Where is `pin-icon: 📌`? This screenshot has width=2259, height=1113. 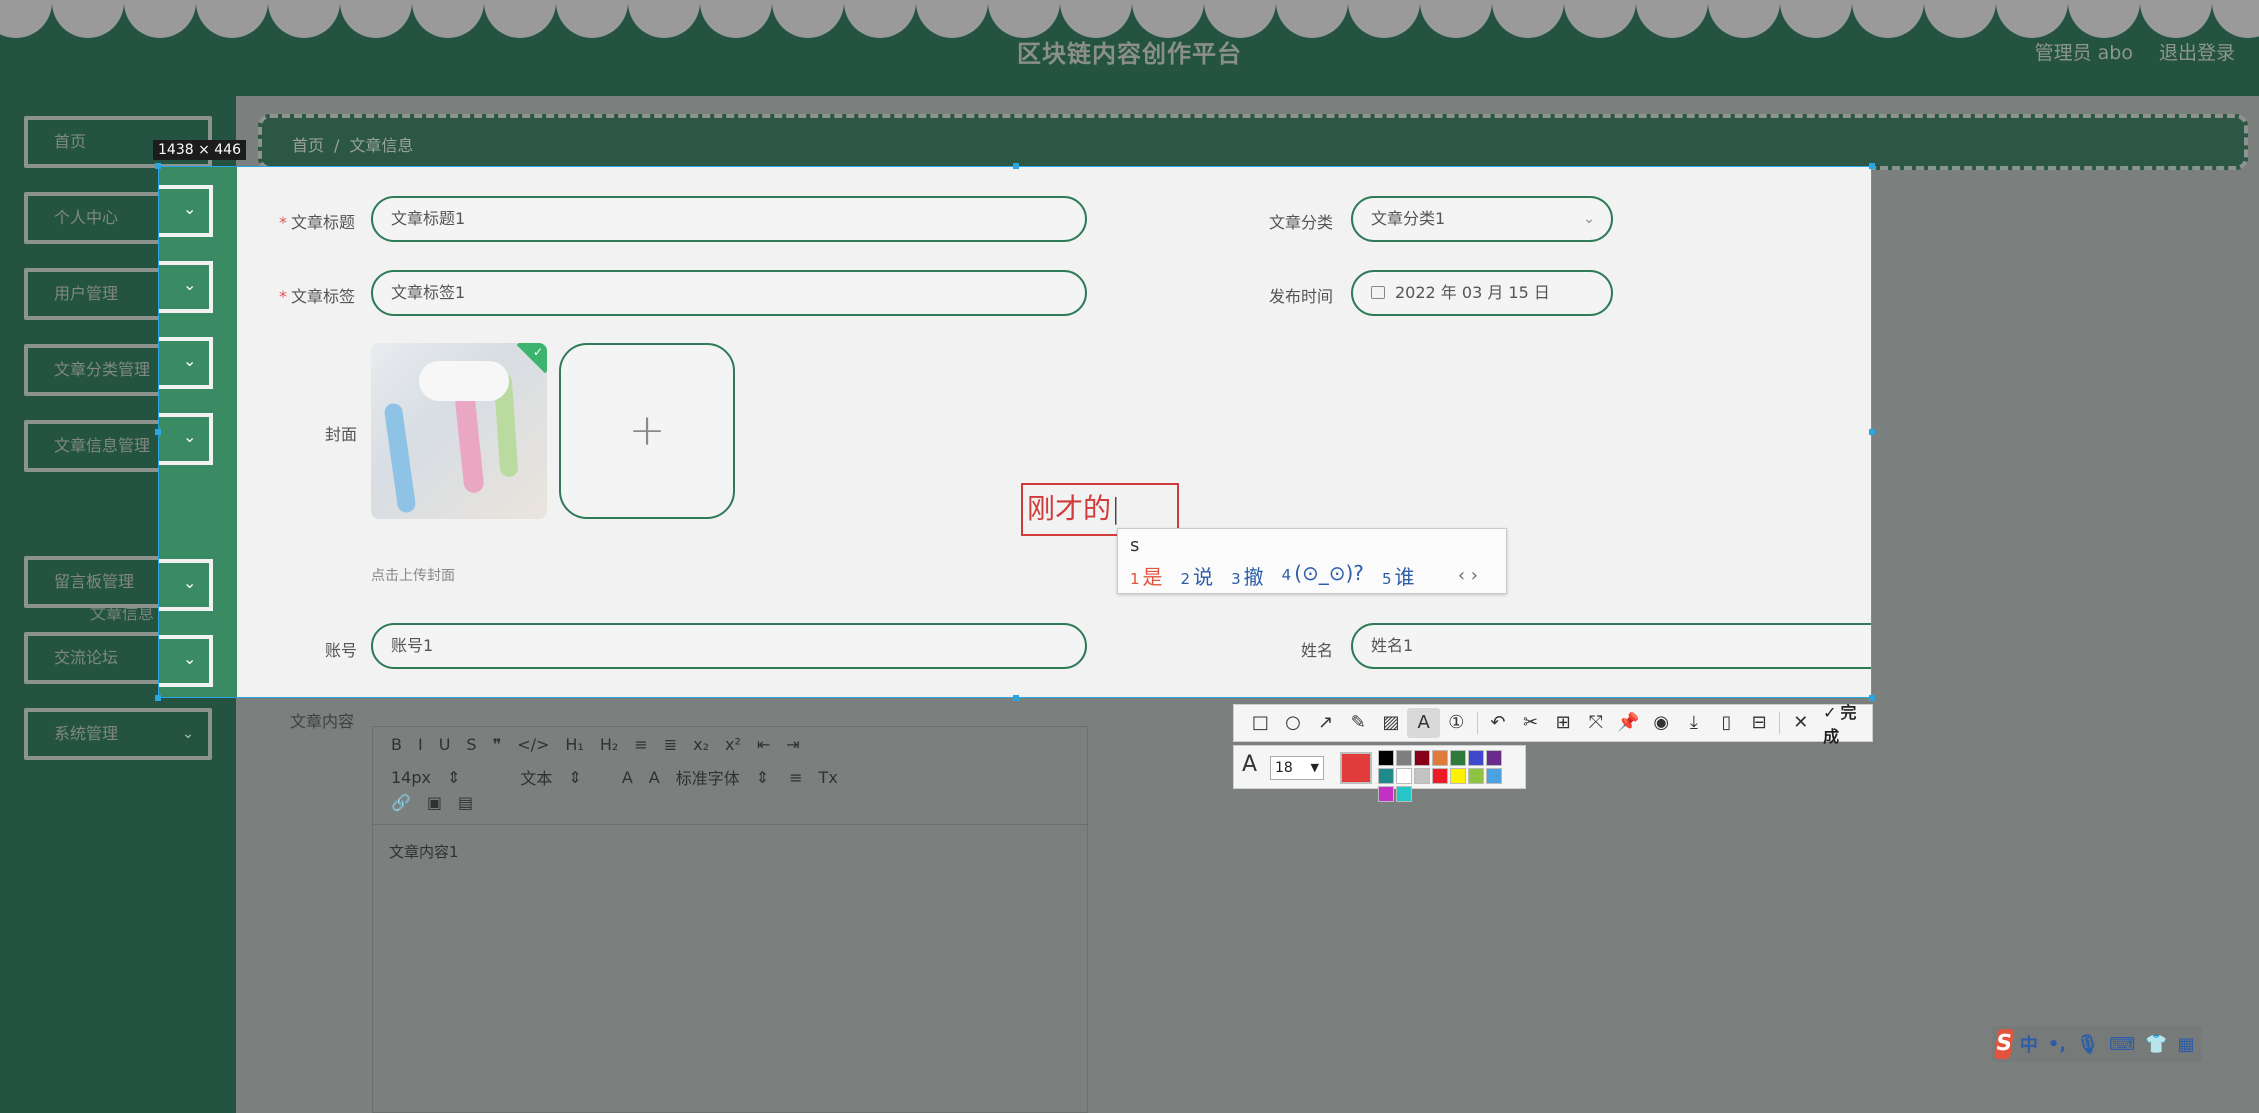
pin-icon: 📌 is located at coordinates (1628, 723).